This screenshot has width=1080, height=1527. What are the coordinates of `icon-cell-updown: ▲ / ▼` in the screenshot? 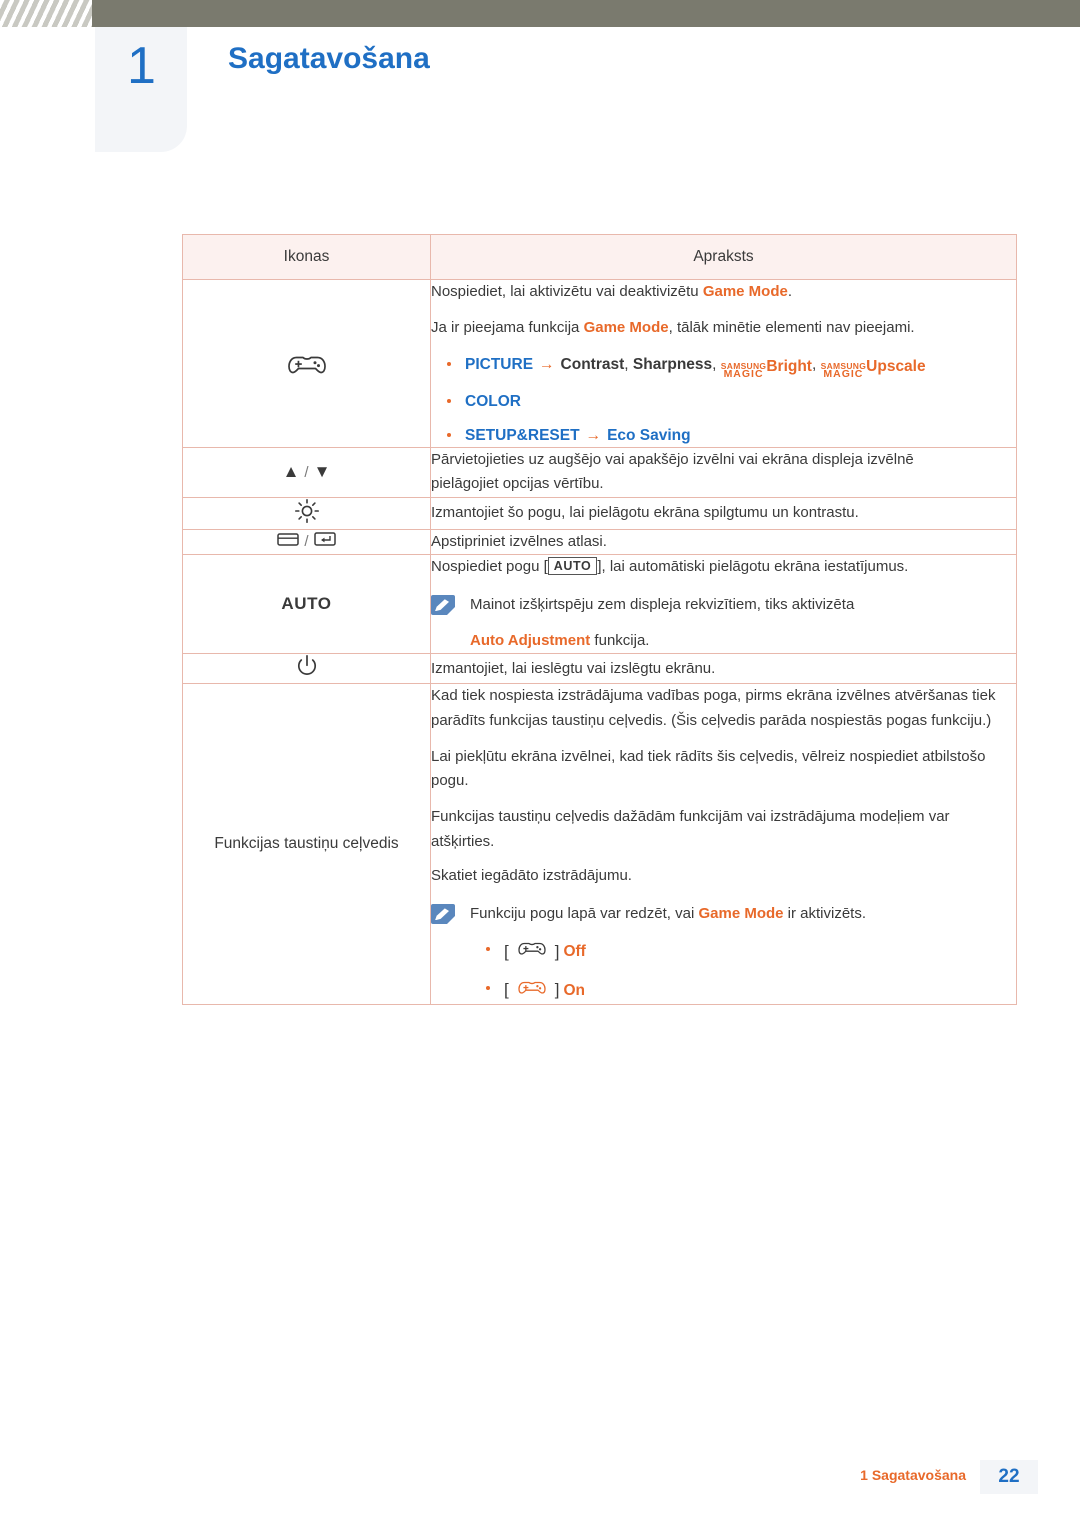 It's located at (306, 472).